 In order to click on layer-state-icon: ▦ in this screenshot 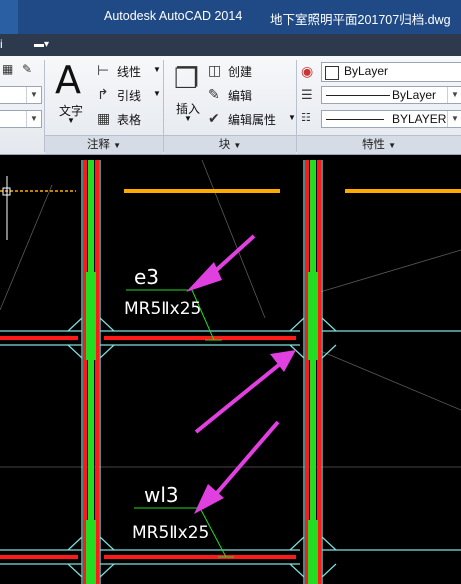, I will do `click(7, 69)`.